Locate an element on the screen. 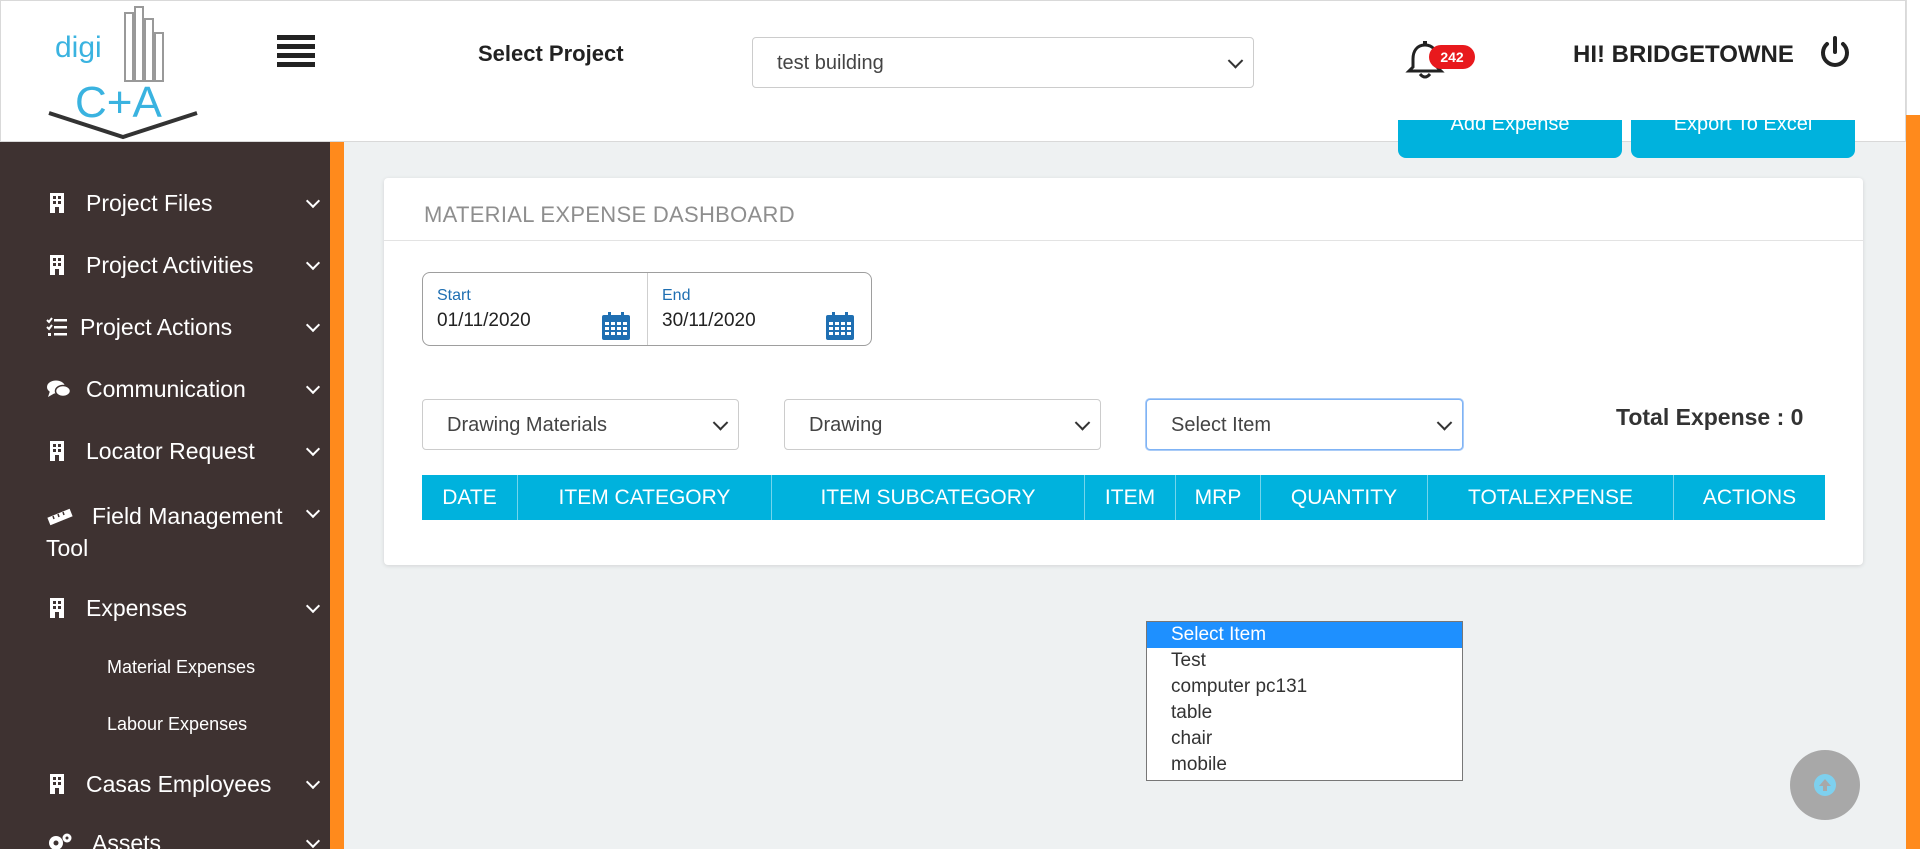  sidebar-item-locator-request: Locator Request is located at coordinates (183, 451).